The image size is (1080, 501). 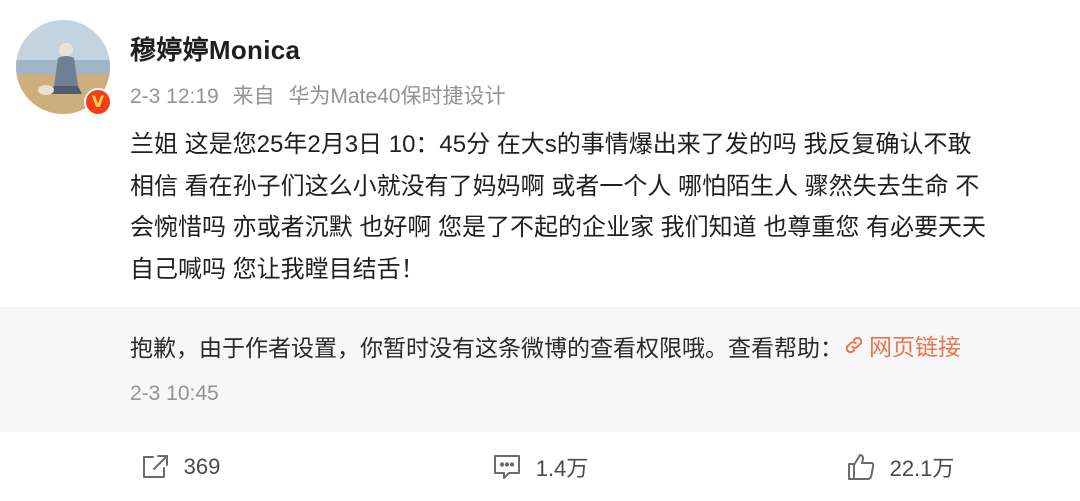 I want to click on content-line: 相信 看在孙子们这么小就没有了妈妈啊 或者一个人 哪怕陌生人 骤然失去生命 不, so click(x=555, y=186).